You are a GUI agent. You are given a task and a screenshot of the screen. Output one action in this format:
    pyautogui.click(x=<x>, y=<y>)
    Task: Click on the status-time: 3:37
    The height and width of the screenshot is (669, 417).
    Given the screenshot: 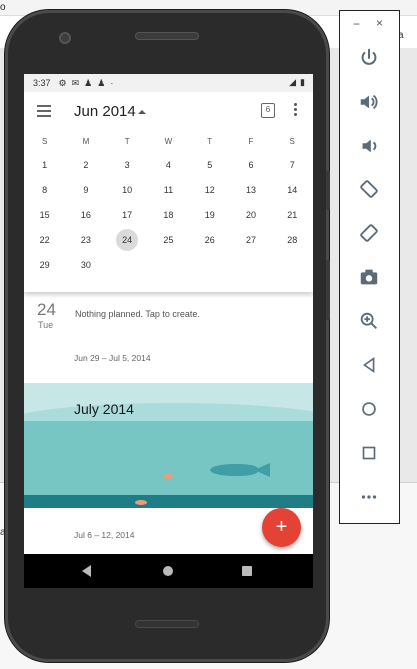 What is the action you would take?
    pyautogui.click(x=42, y=83)
    